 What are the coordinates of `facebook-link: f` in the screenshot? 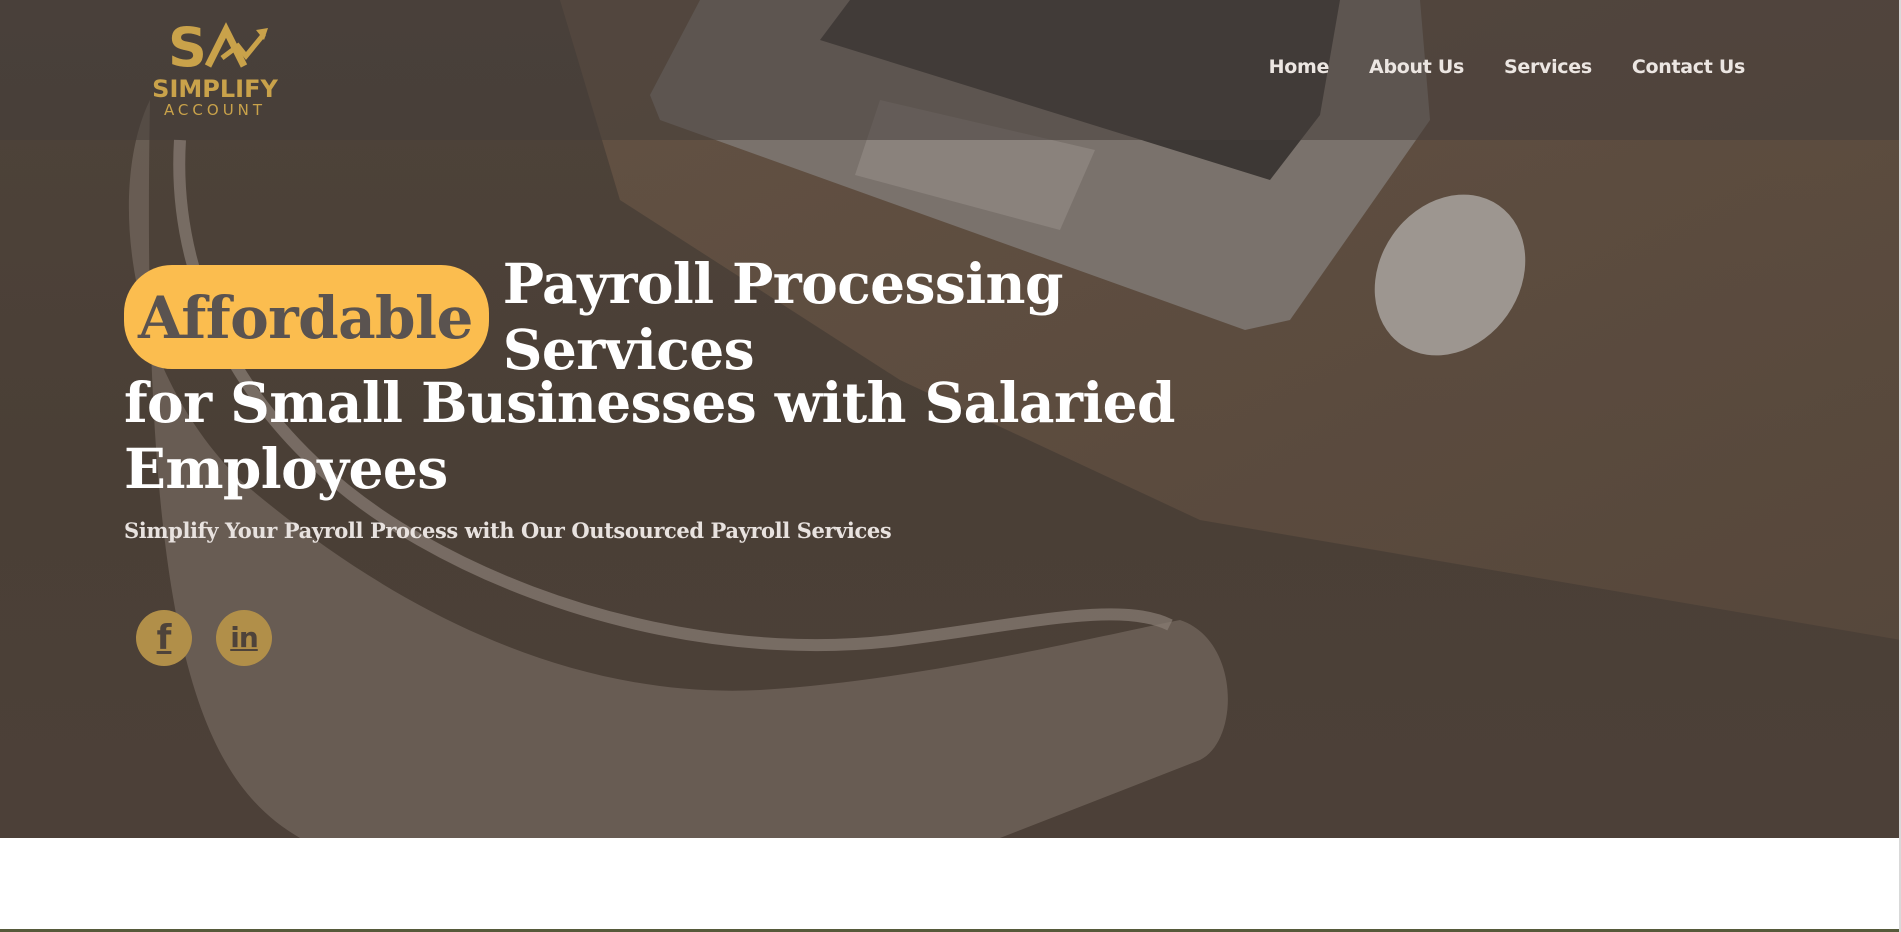 It's located at (164, 638).